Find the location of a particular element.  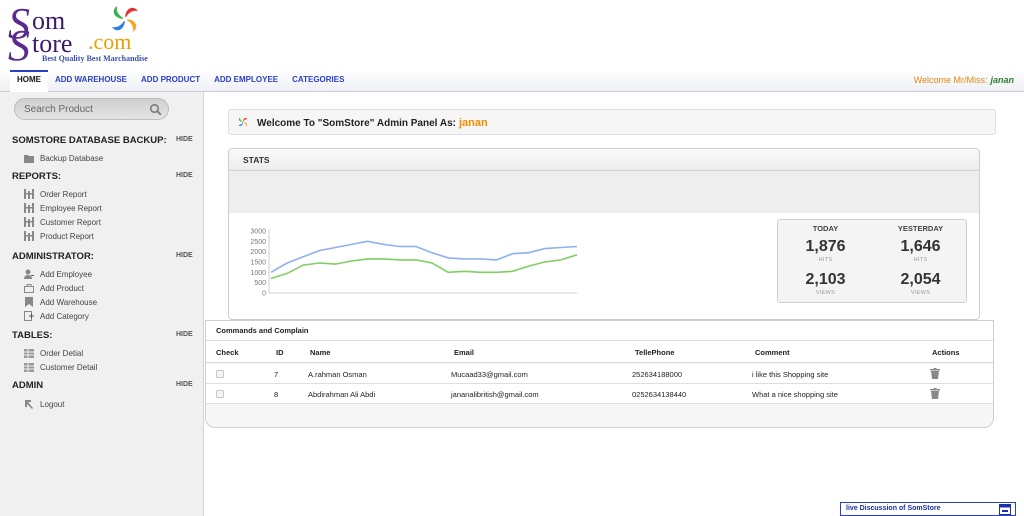

sidebar-item-add-category: Add Category is located at coordinates (56, 316).